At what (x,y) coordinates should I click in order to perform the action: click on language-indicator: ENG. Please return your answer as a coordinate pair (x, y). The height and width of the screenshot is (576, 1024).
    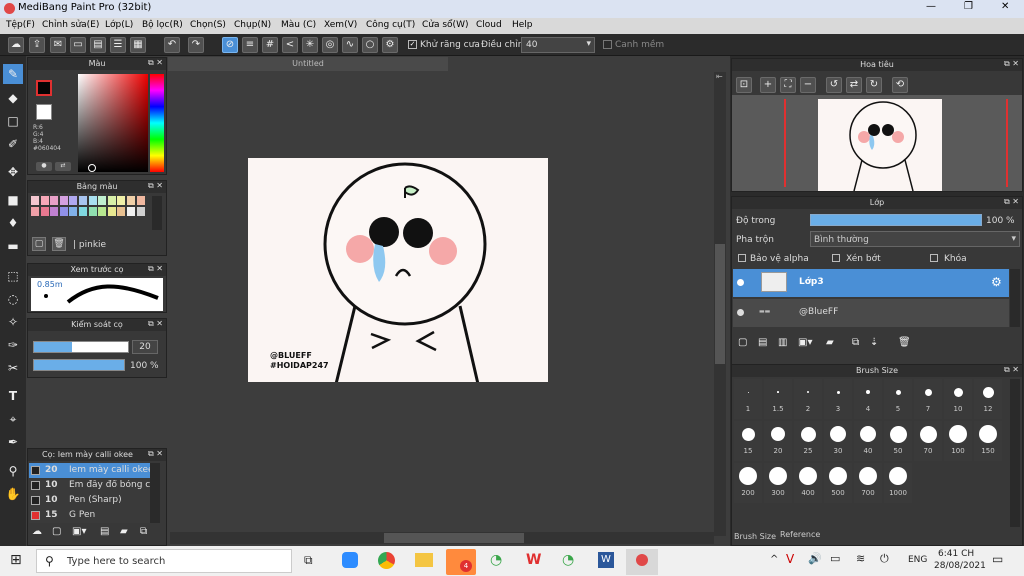
    Looking at the image, I should click on (917, 560).